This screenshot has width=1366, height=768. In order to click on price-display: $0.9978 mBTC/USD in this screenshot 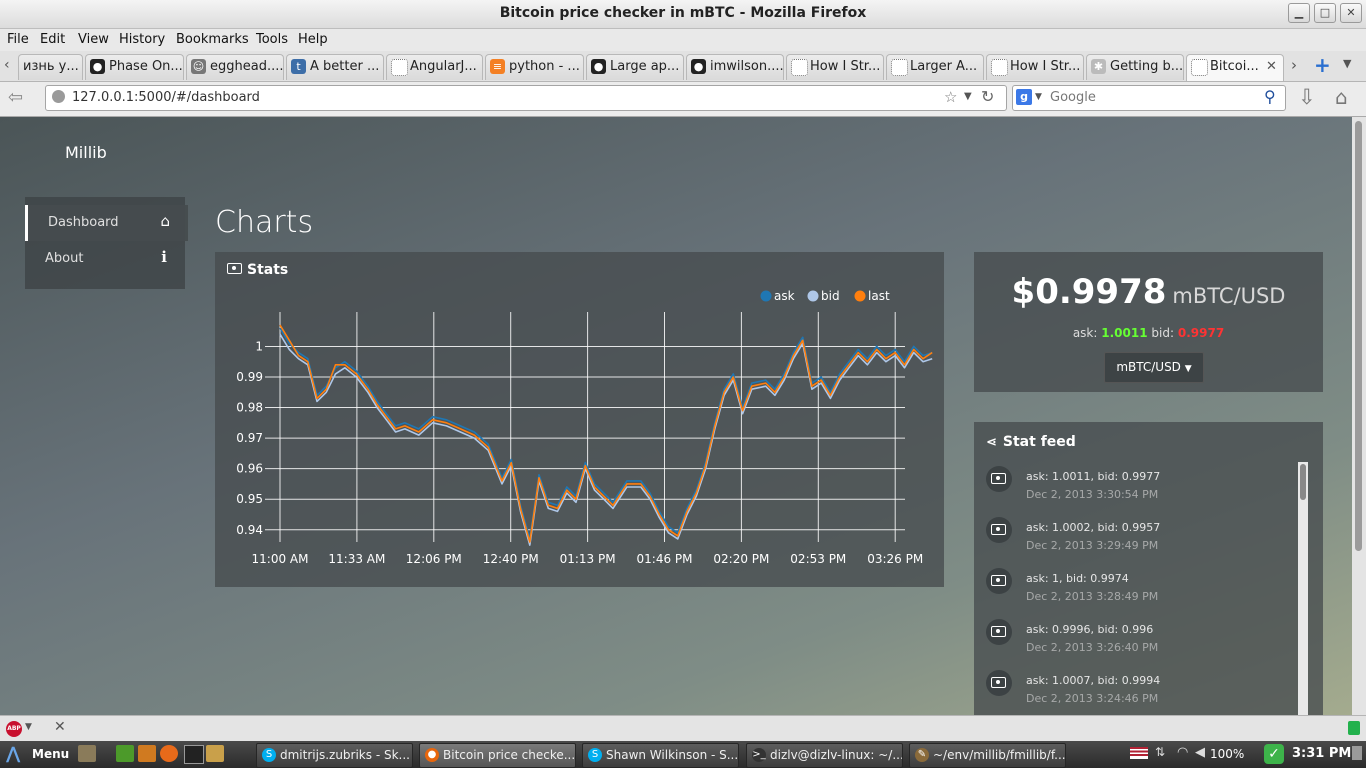, I will do `click(1148, 292)`.